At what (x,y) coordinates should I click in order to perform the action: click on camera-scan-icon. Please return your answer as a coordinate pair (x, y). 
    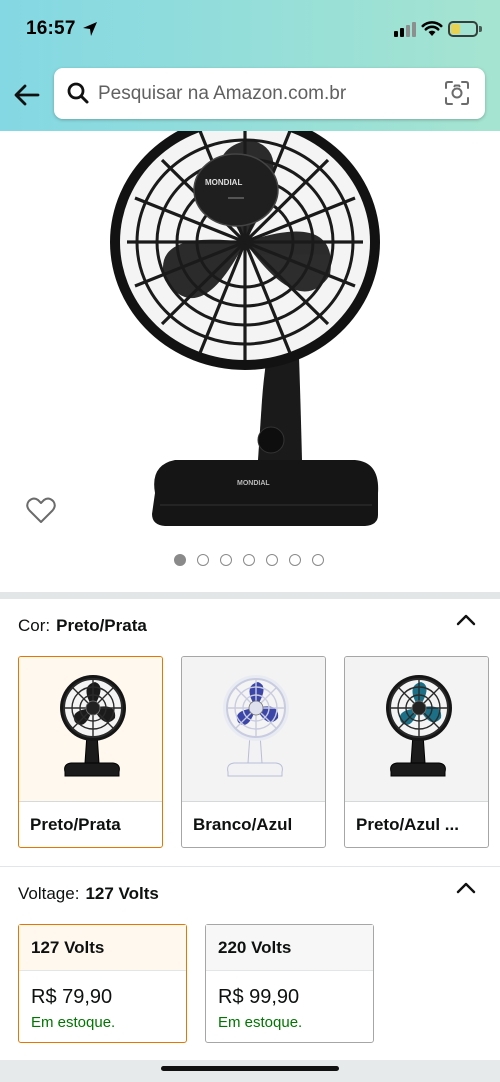
    Looking at the image, I should click on (457, 93).